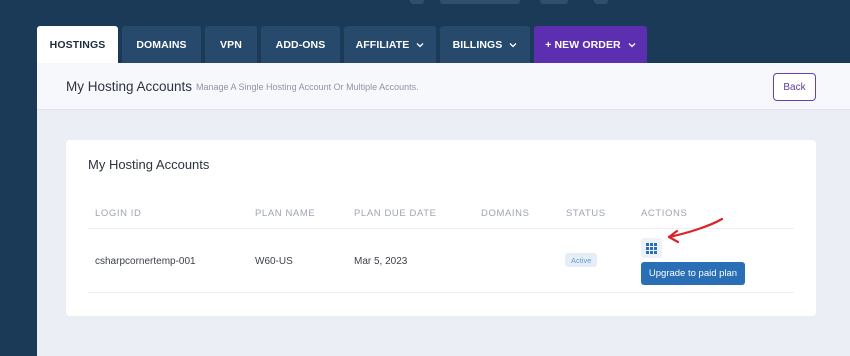 This screenshot has height=356, width=850. Describe the element at coordinates (693, 273) in the screenshot. I see `upgrade-plan-button: Upgrade to paid plan` at that location.